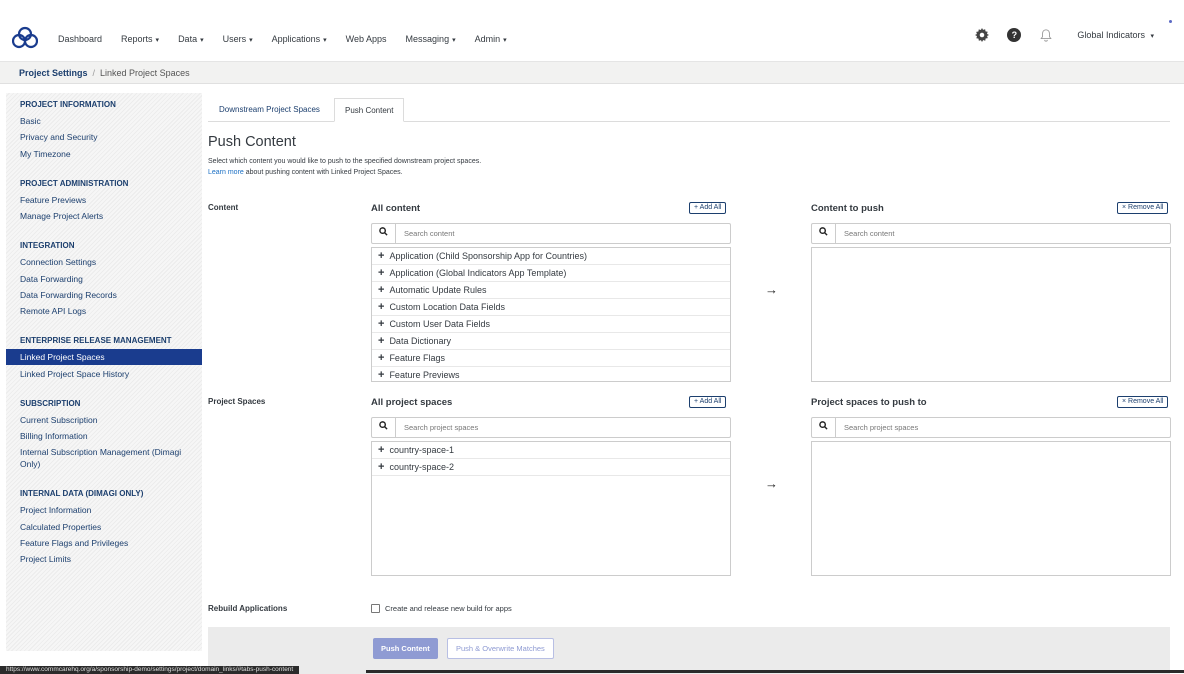 This screenshot has width=1184, height=674. Describe the element at coordinates (405, 648) in the screenshot. I see `push-content-button: Push Content` at that location.